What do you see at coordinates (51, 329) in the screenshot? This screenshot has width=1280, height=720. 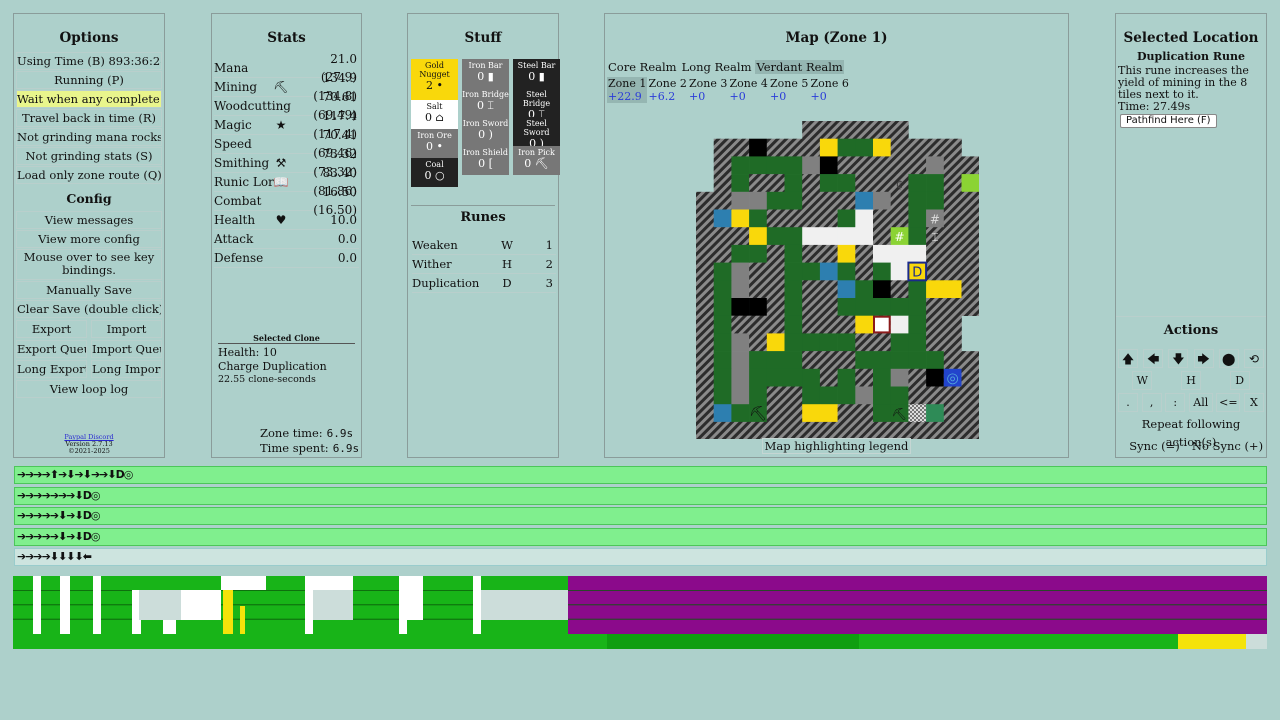 I see `export-button: Export` at bounding box center [51, 329].